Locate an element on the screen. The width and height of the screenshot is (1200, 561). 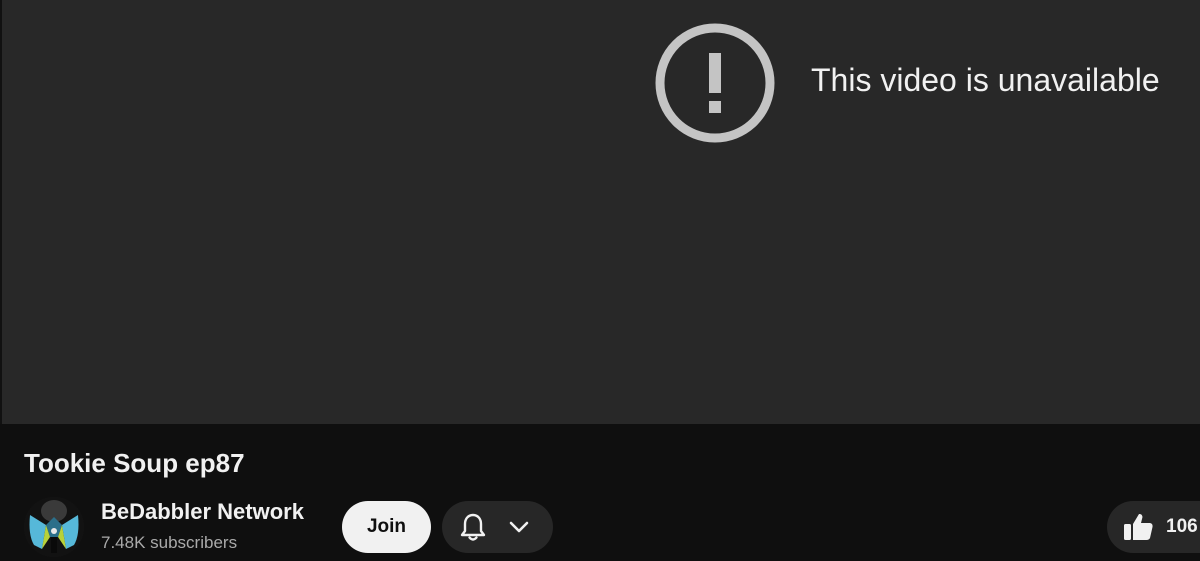
error-message: This video is unavailable is located at coordinates (985, 80).